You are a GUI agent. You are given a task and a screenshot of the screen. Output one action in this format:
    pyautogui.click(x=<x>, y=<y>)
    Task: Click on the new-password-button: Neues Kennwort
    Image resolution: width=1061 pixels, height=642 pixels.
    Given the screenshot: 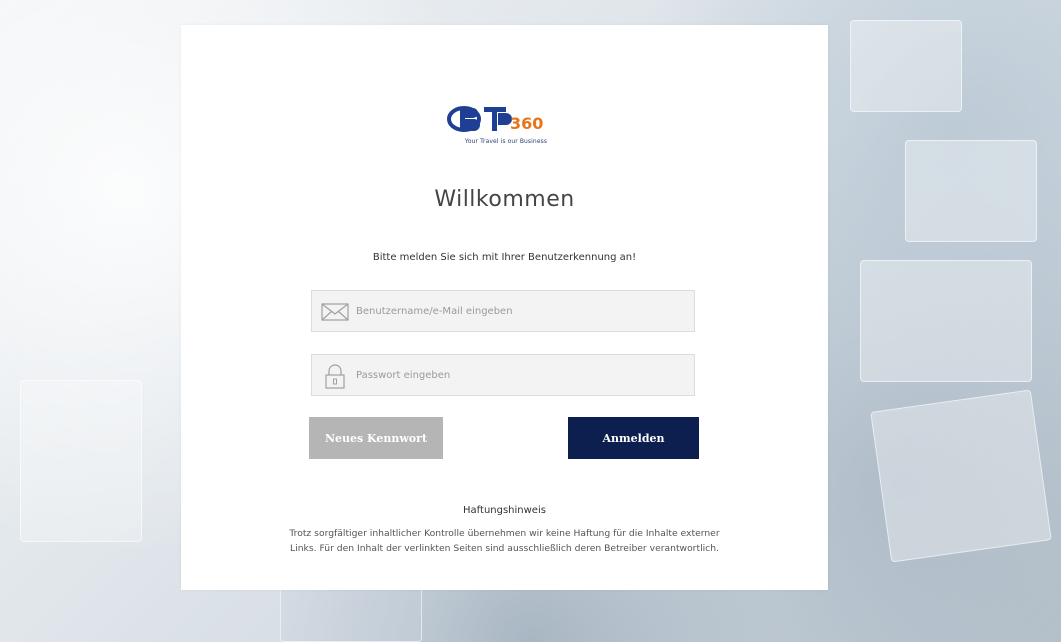 What is the action you would take?
    pyautogui.click(x=376, y=438)
    